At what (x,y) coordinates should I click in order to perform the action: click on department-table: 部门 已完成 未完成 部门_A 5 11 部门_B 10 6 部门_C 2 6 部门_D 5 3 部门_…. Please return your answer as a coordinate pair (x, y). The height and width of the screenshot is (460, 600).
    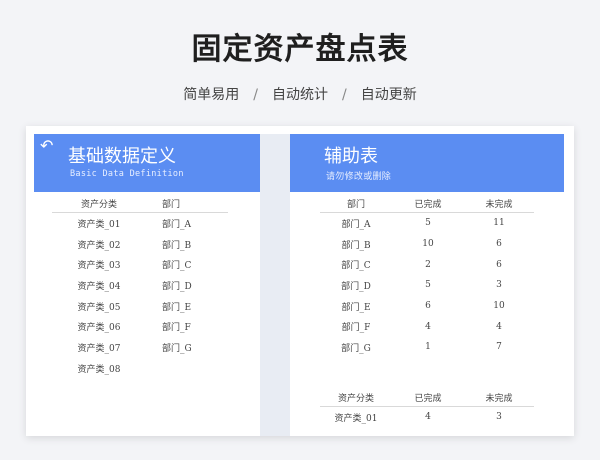
    Looking at the image, I should click on (427, 276).